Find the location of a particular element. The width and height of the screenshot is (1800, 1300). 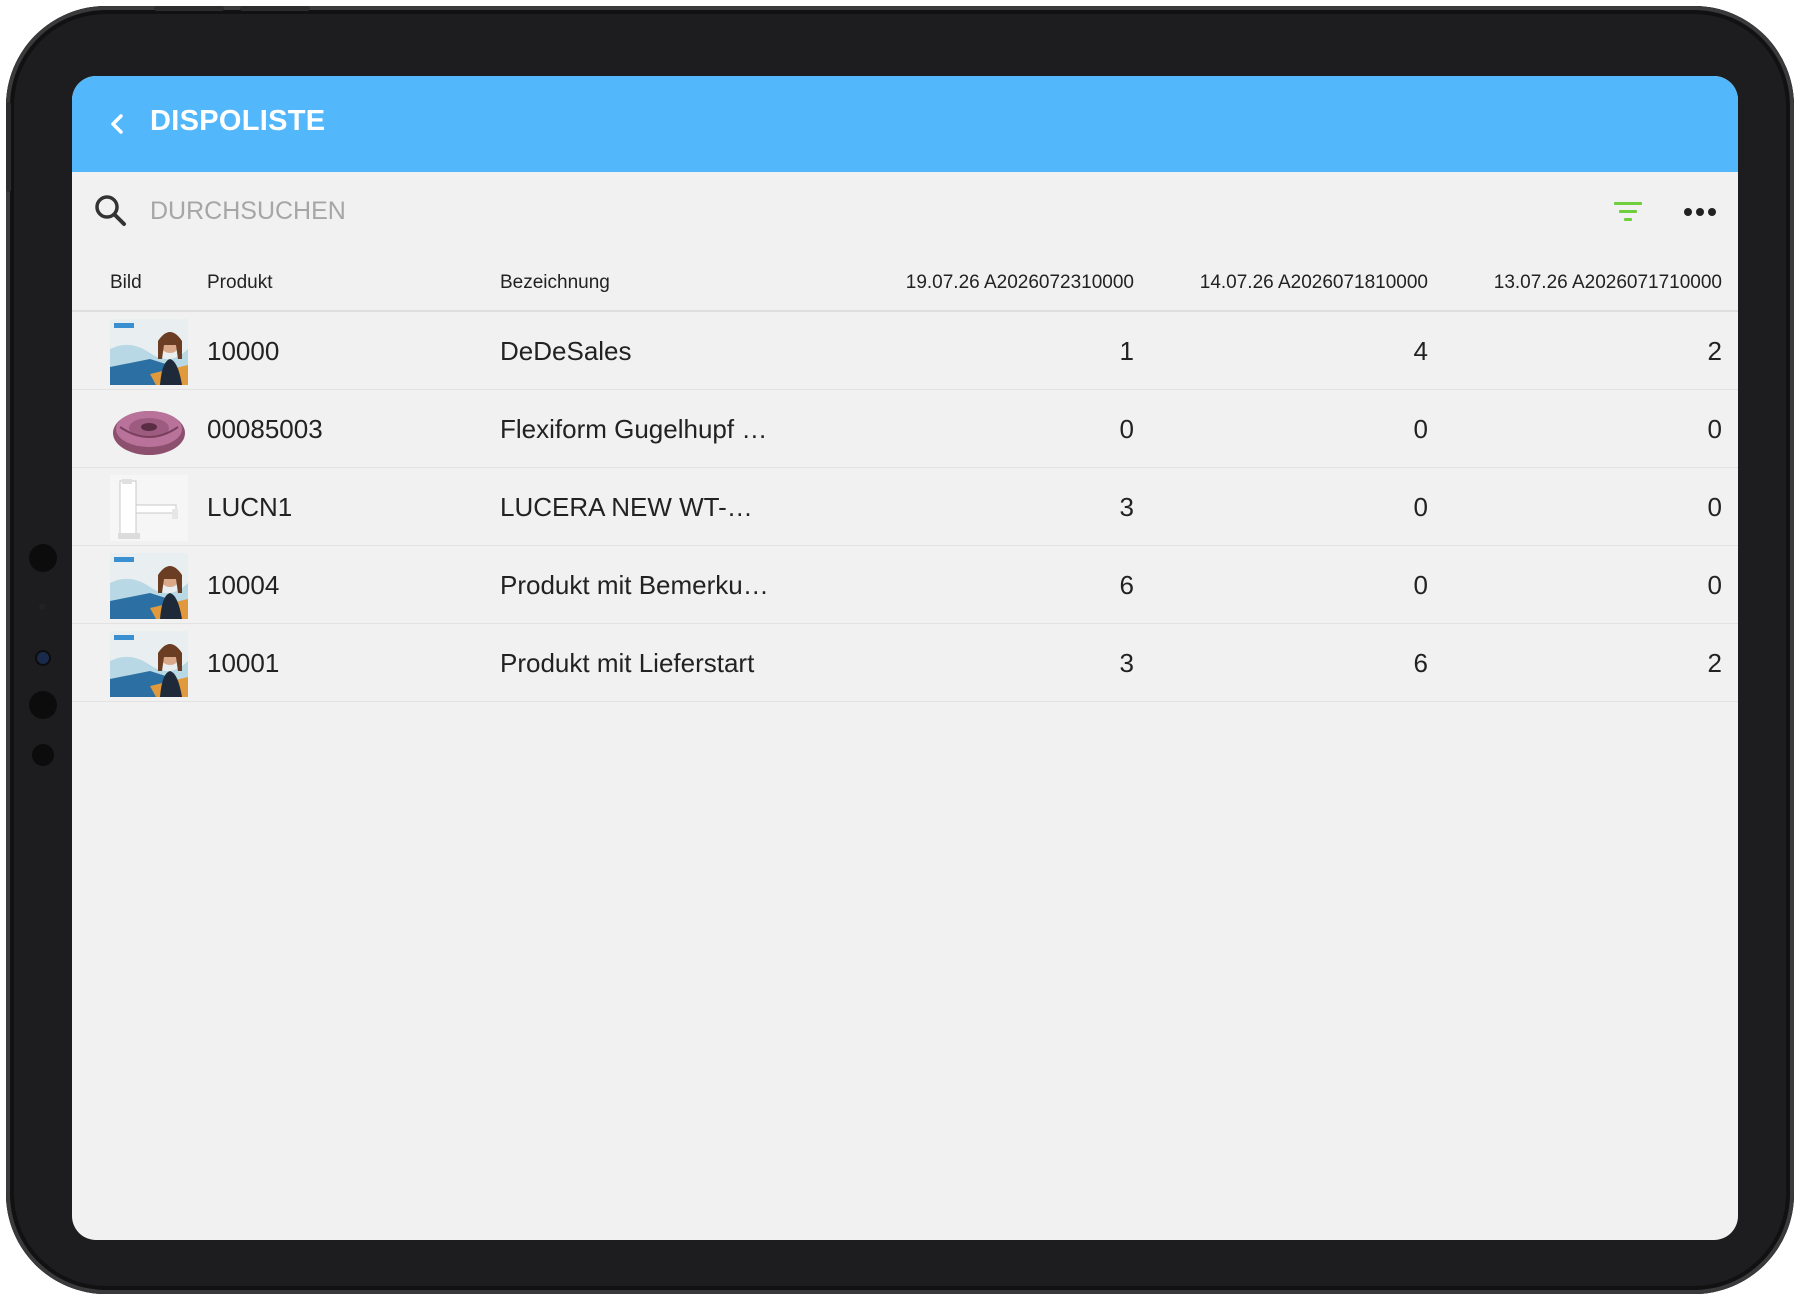

search-input is located at coordinates (700, 211).